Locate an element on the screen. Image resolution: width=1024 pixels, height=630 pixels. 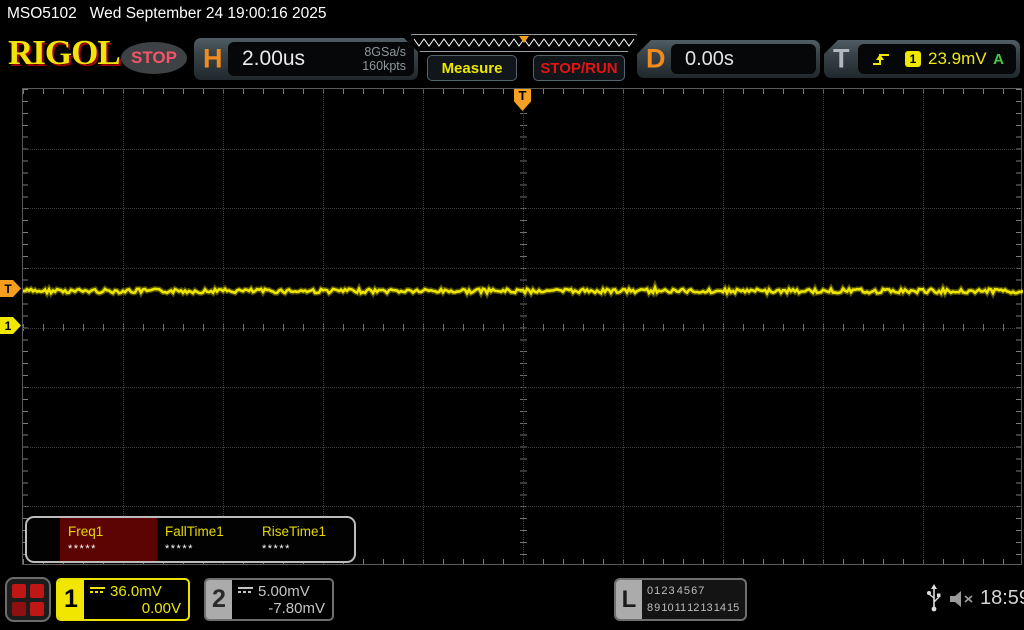
trigger-source-badge: 1 is located at coordinates (913, 59).